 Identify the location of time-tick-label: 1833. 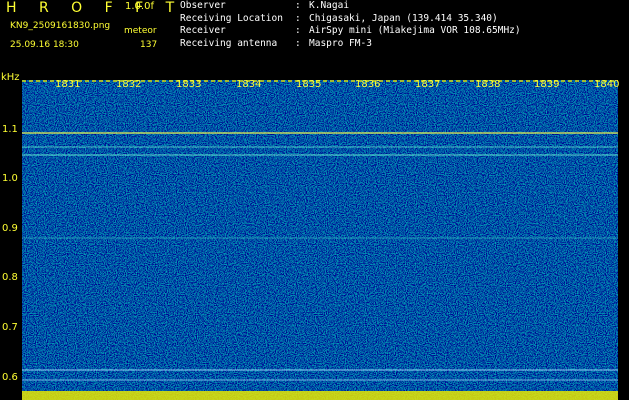
(189, 84).